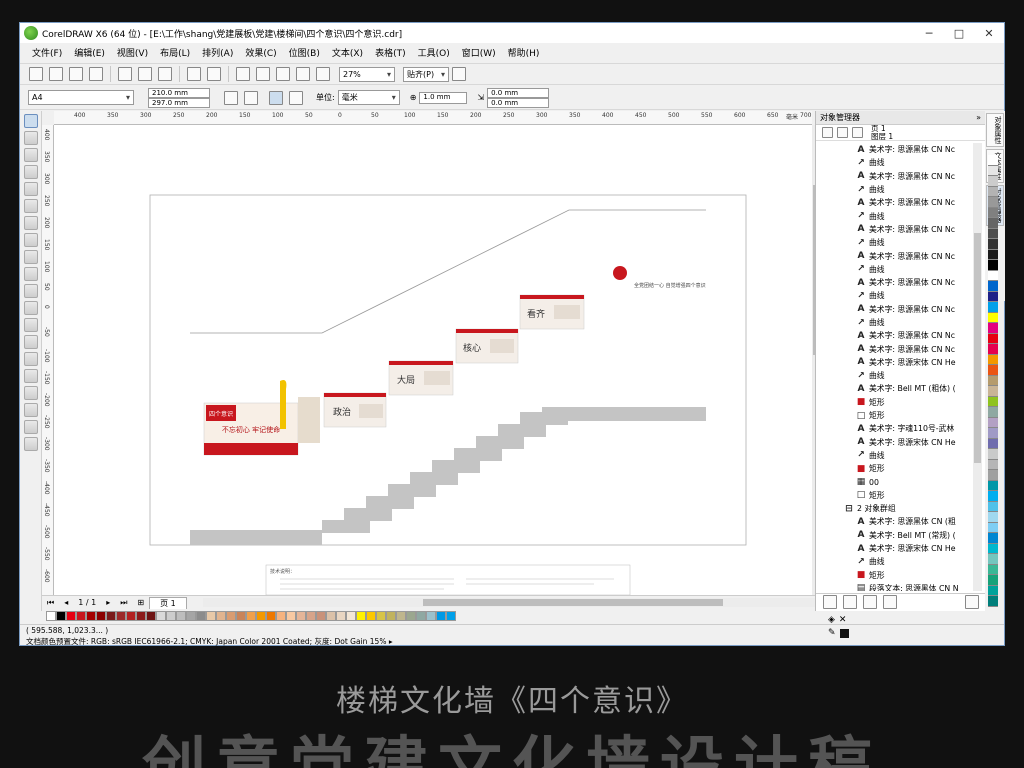 The height and width of the screenshot is (768, 1024). I want to click on menu-view: 视图(V), so click(132, 52).